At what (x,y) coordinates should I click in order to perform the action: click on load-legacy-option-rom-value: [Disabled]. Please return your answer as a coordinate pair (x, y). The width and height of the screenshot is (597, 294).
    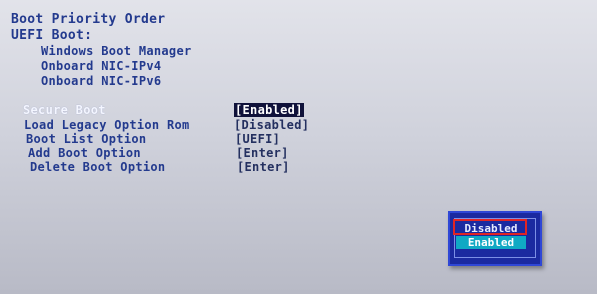
    Looking at the image, I should click on (271, 125).